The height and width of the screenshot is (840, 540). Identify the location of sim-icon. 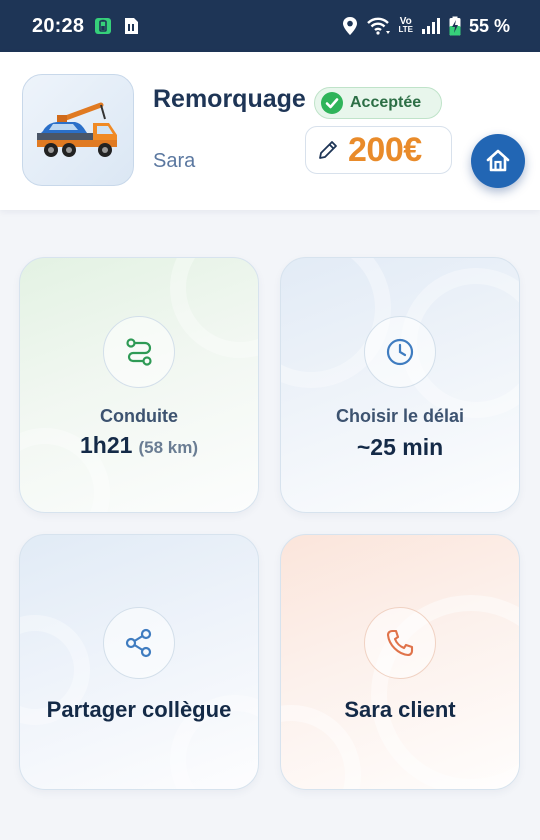
(131, 26).